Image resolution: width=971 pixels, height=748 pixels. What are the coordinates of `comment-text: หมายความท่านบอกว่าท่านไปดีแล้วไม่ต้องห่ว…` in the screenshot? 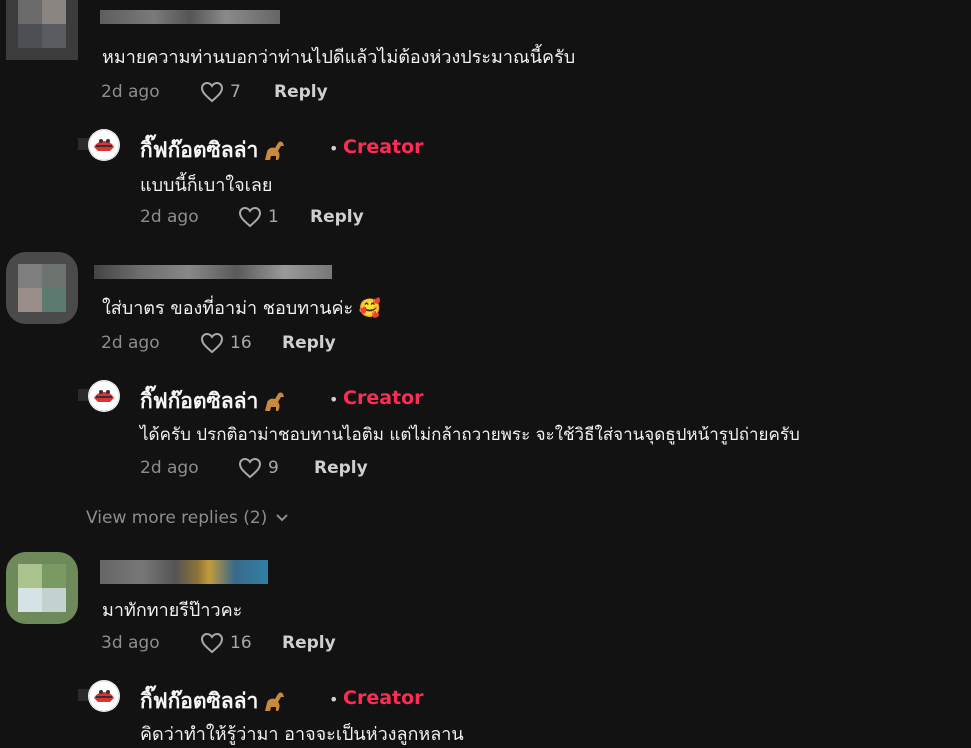 It's located at (339, 57).